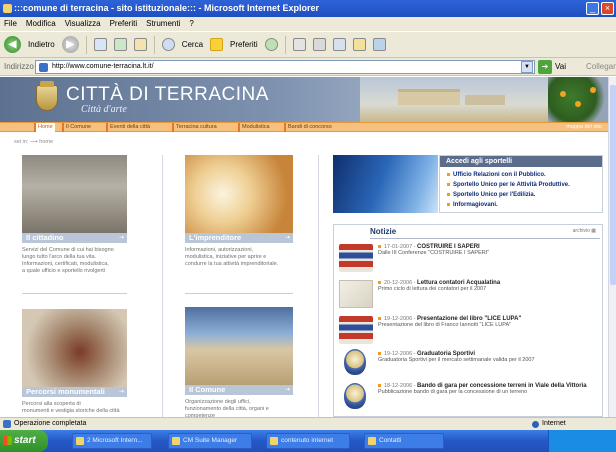 The height and width of the screenshot is (452, 616). Describe the element at coordinates (50, 423) in the screenshot. I see `status-text: Operazione completata` at that location.